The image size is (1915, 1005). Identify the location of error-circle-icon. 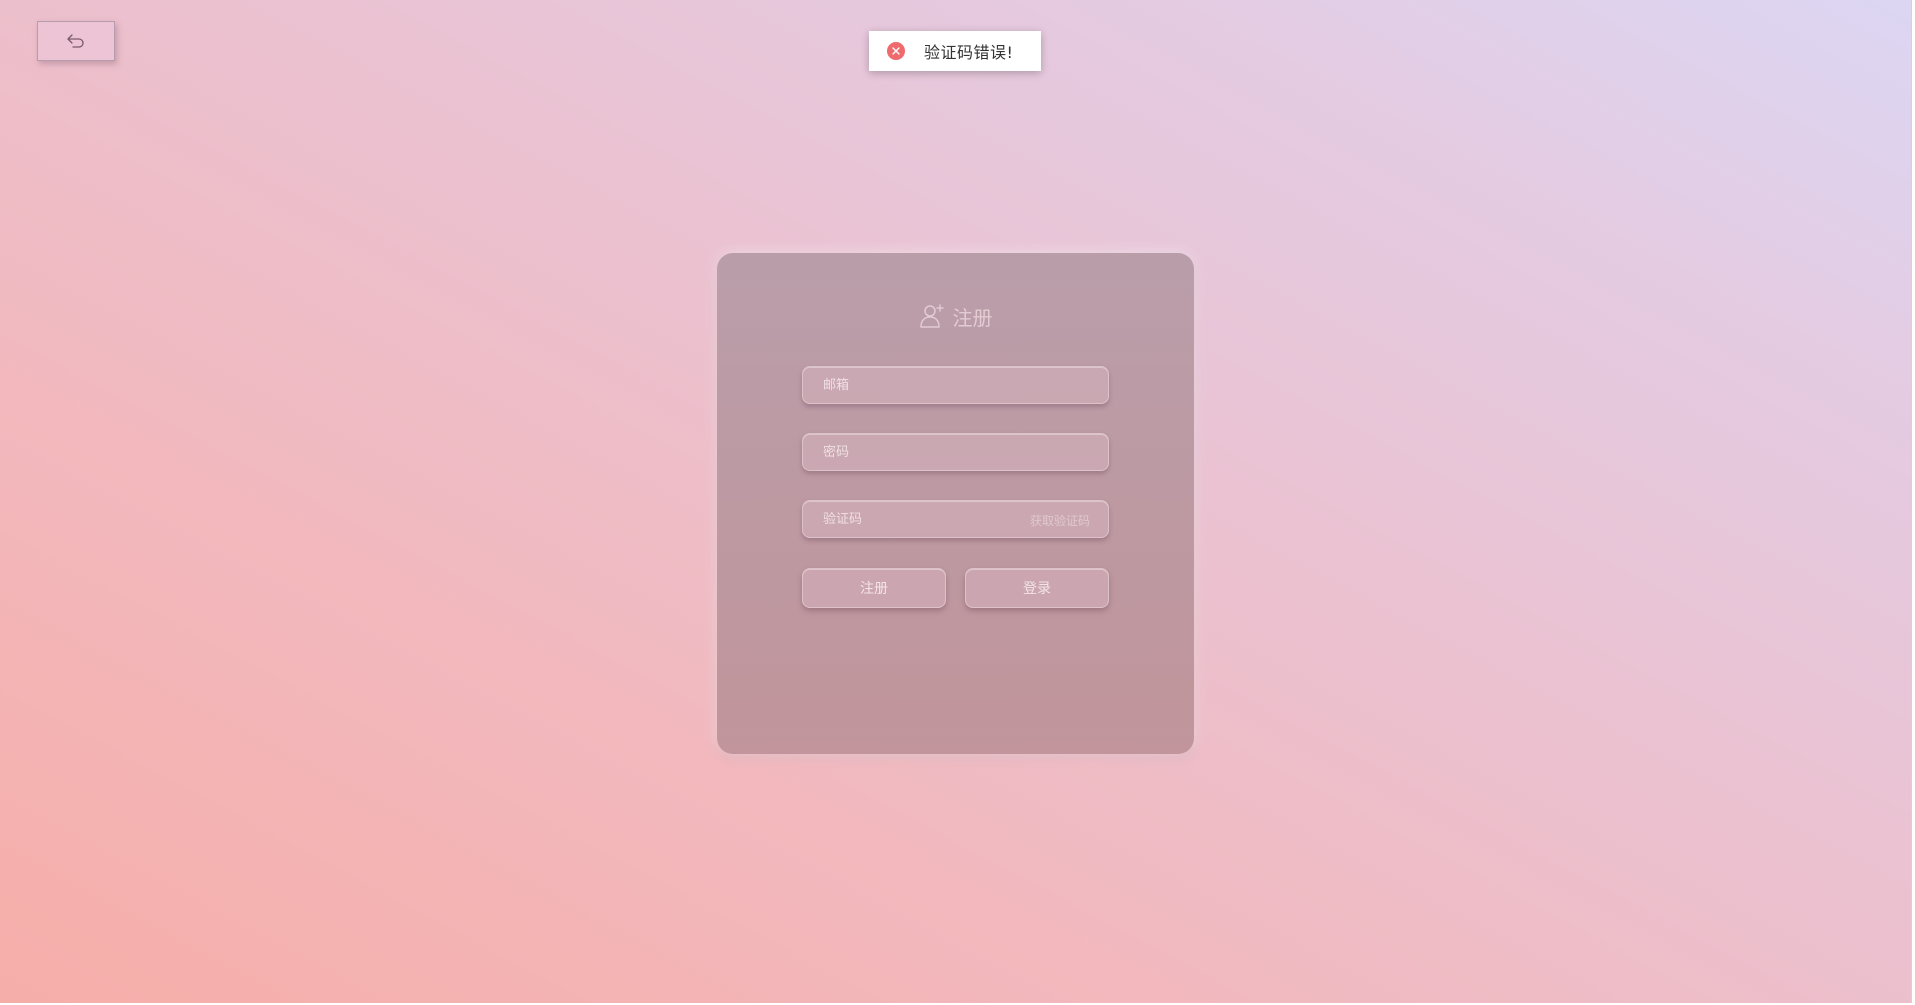
(896, 51).